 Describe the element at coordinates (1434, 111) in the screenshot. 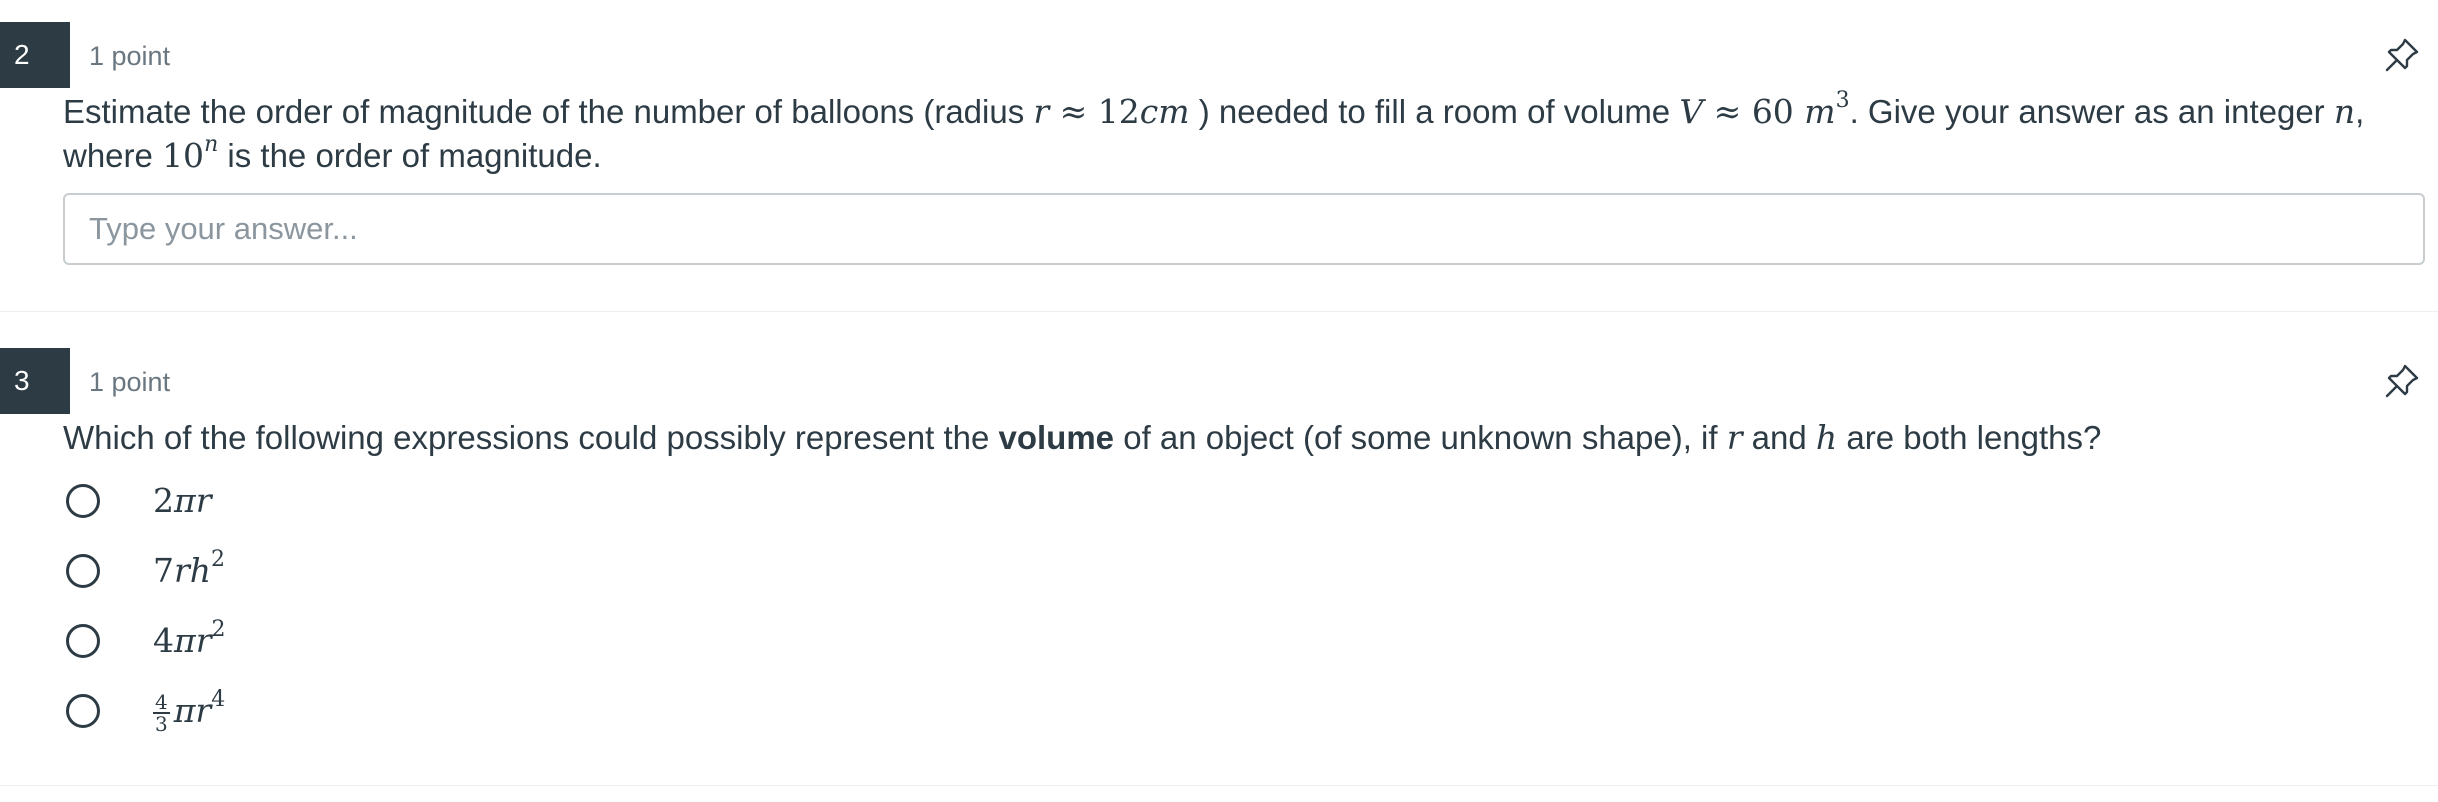

I see `prompt-text: ) needed to fill a room of volume` at that location.